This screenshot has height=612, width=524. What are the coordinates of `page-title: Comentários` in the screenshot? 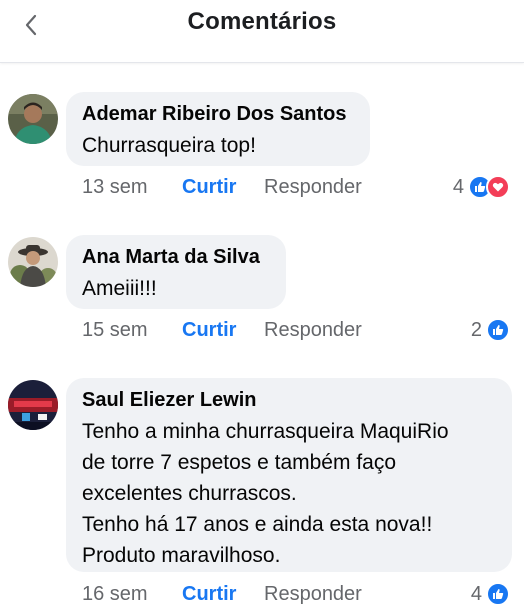 It's located at (262, 21).